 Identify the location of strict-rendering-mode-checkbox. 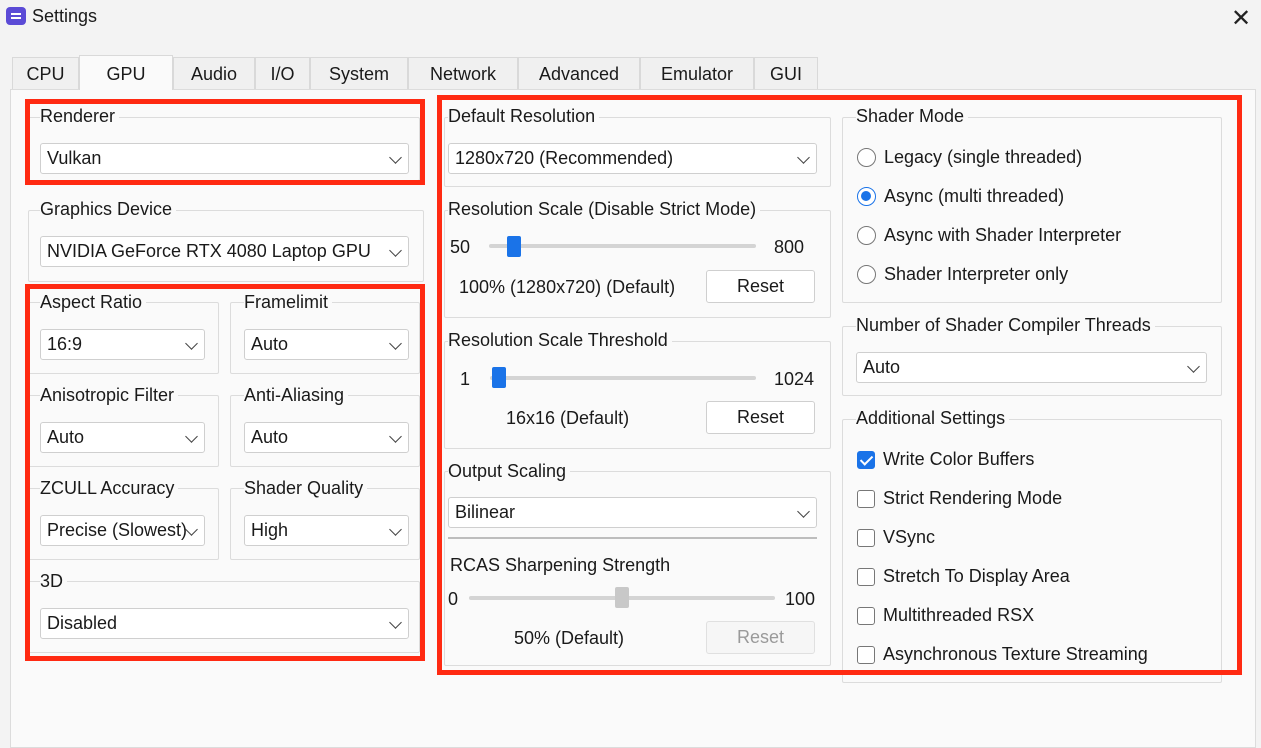
(866, 499).